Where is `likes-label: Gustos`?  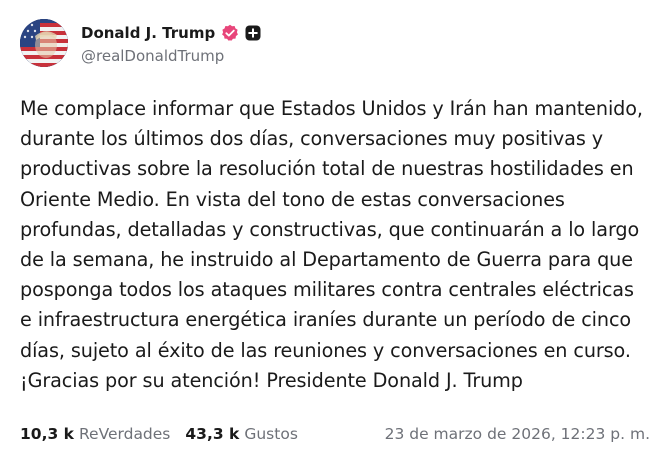
likes-label: Gustos is located at coordinates (271, 434).